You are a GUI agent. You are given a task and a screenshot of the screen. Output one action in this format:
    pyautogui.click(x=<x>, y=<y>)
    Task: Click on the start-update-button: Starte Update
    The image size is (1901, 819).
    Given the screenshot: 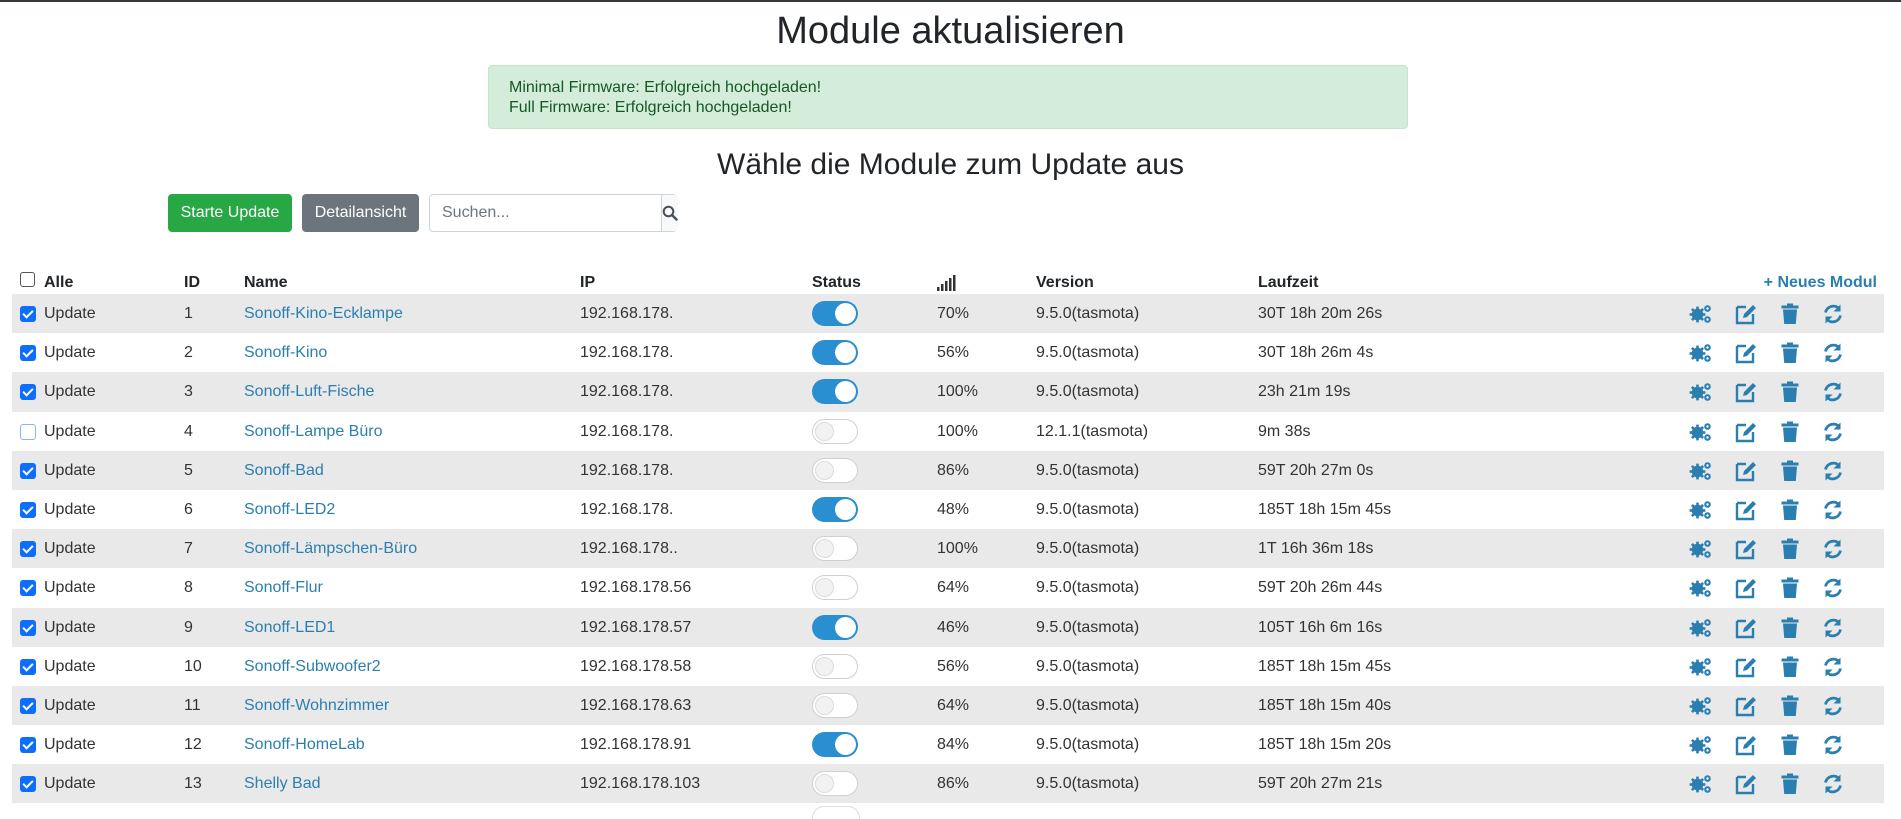 What is the action you would take?
    pyautogui.click(x=230, y=213)
    